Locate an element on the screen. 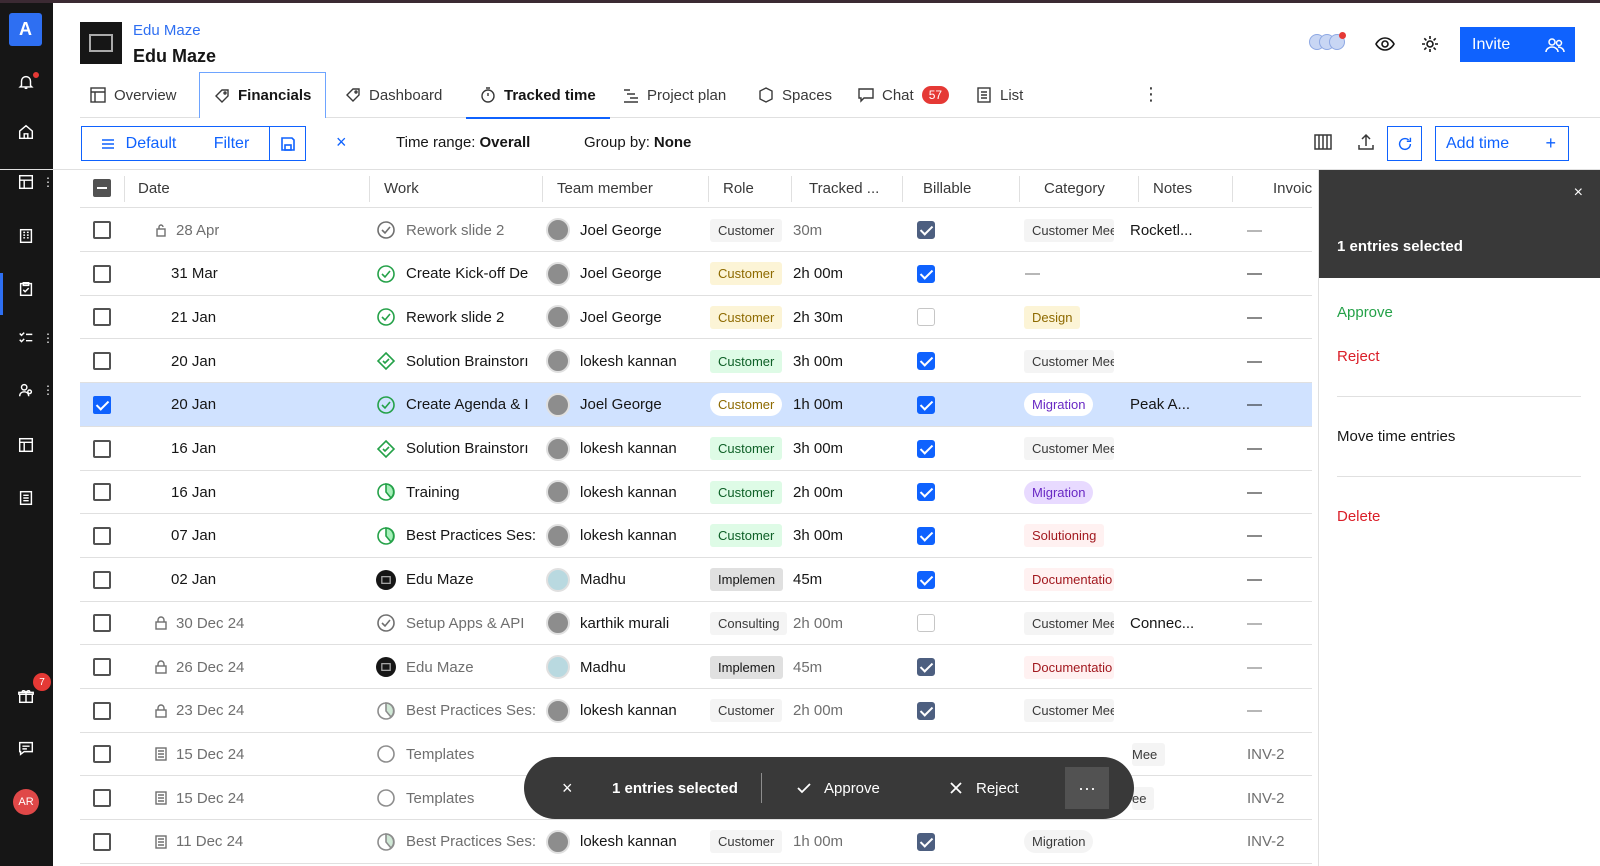 This screenshot has width=1600, height=866. time-range: Time range: Overall is located at coordinates (463, 142).